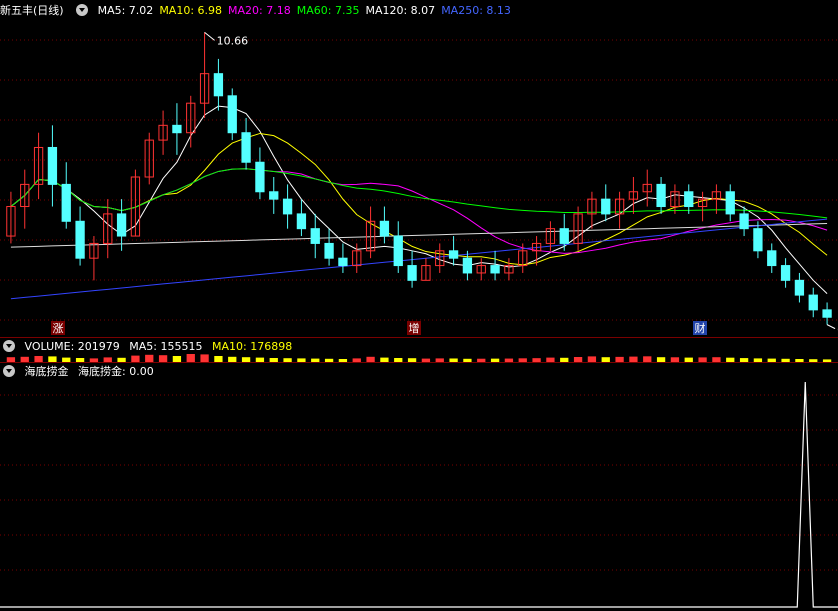 This screenshot has width=838, height=611. I want to click on volume-bars-layer, so click(419, 358).